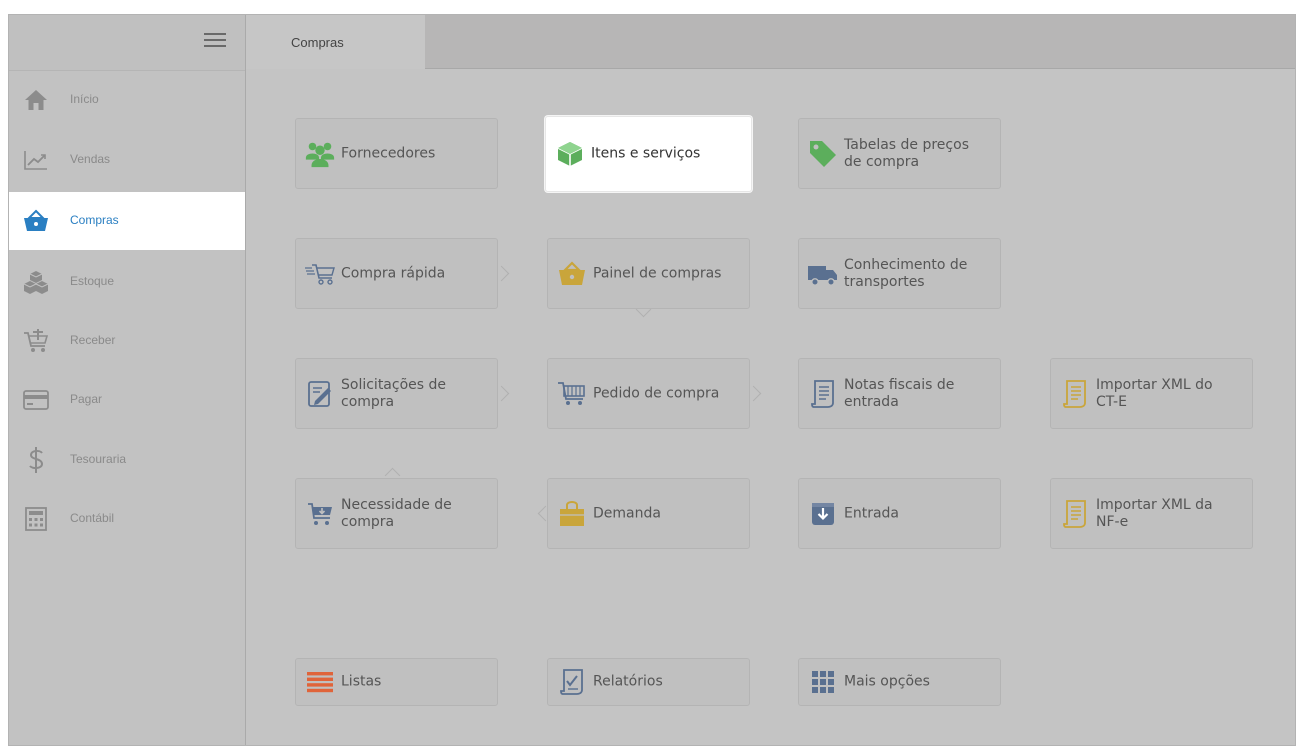 The image size is (1296, 747). I want to click on top-bar: Compras, so click(770, 42).